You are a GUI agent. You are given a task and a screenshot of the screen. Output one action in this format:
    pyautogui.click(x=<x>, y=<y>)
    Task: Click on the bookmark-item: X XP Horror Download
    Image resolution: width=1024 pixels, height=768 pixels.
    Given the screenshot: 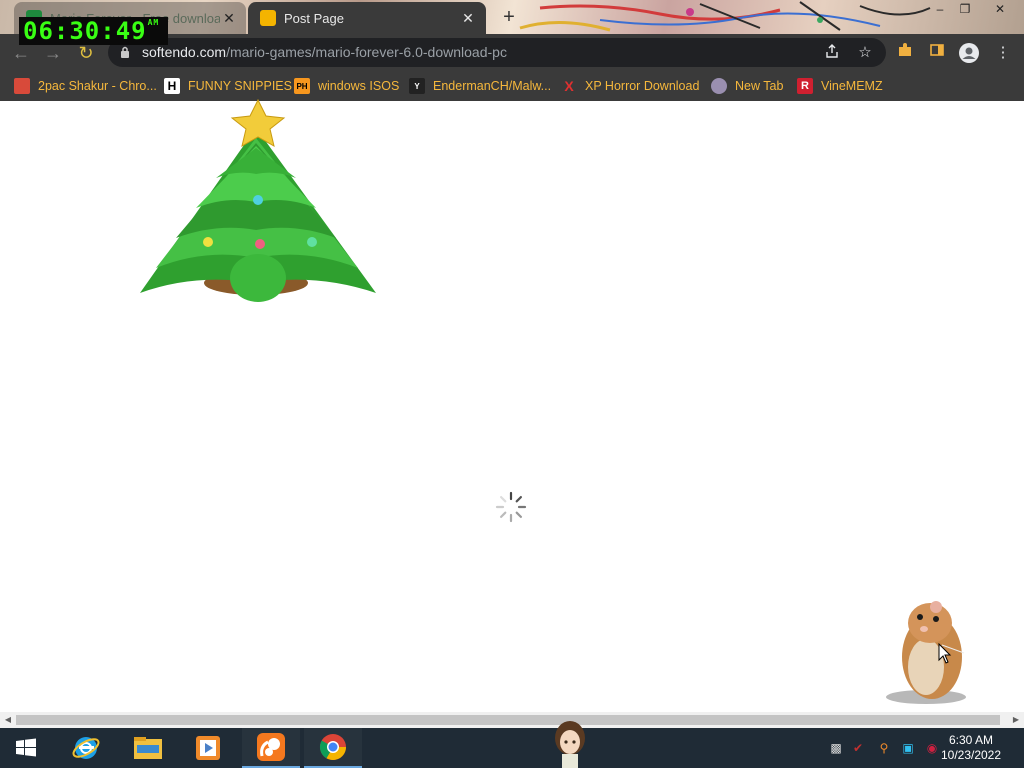 What is the action you would take?
    pyautogui.click(x=630, y=86)
    